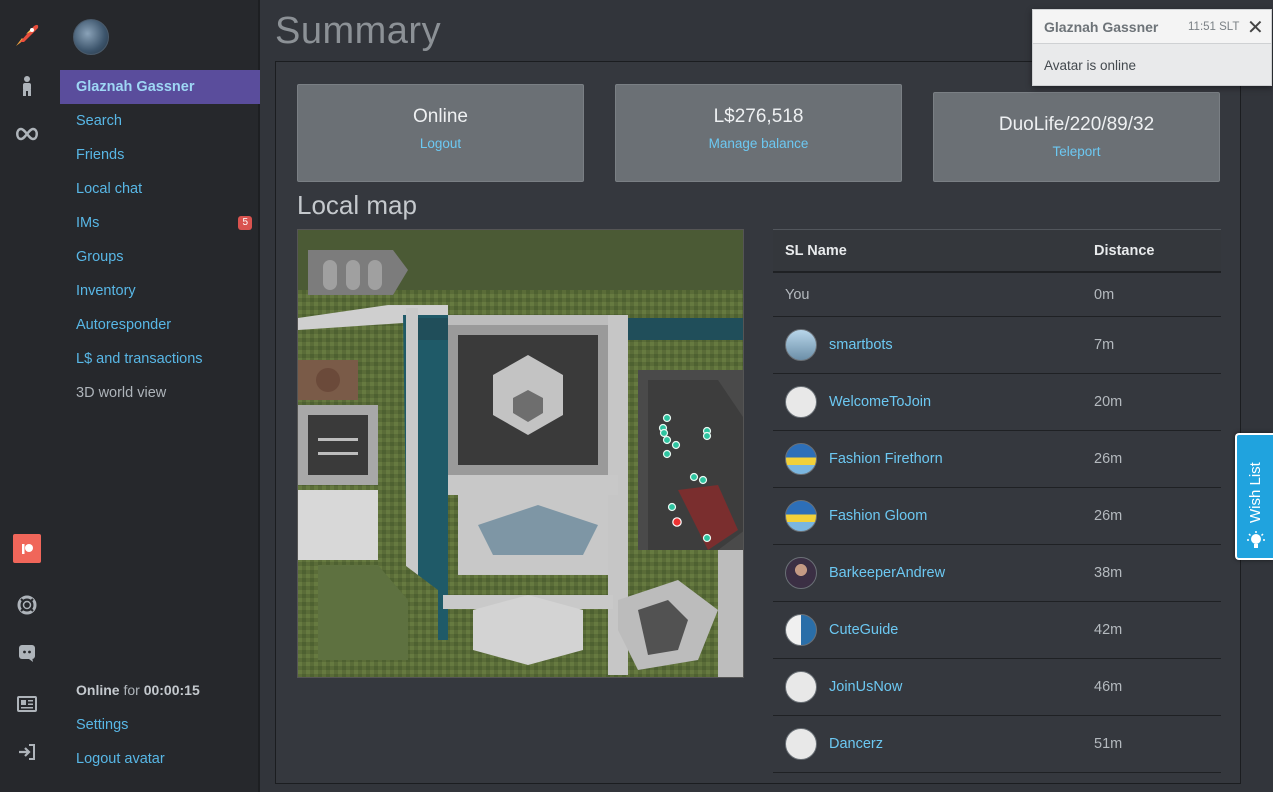 The width and height of the screenshot is (1273, 792). Describe the element at coordinates (1090, 65) in the screenshot. I see `toast-message: Avatar is online` at that location.